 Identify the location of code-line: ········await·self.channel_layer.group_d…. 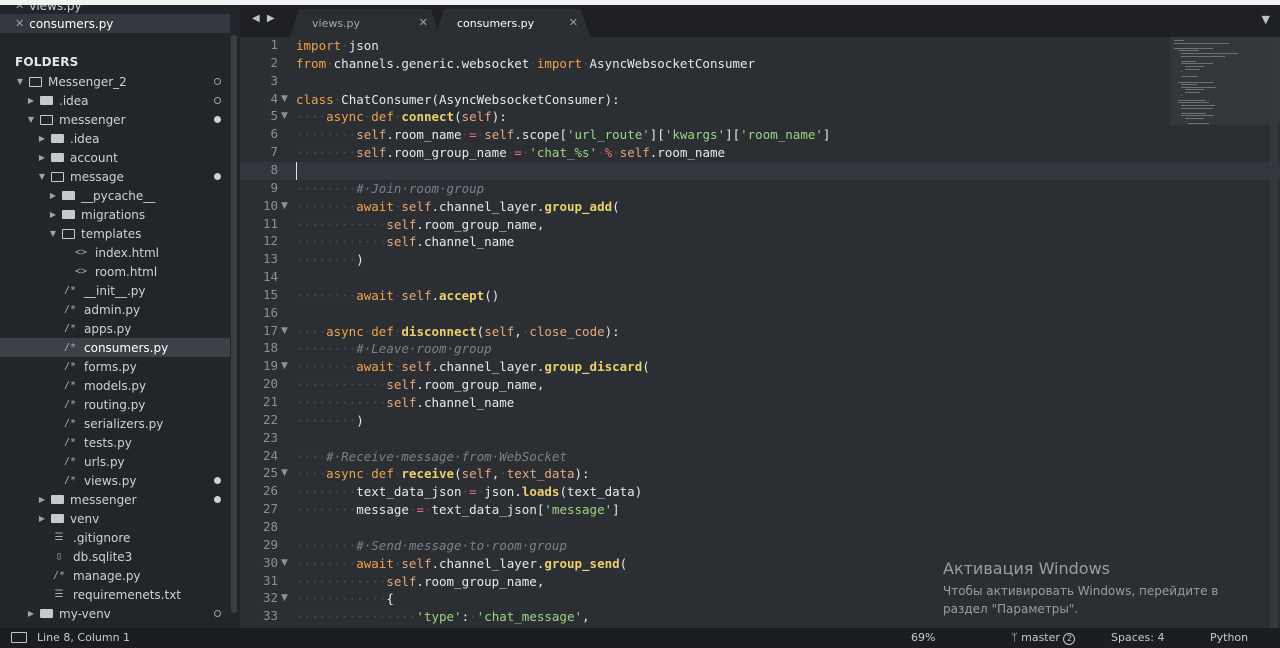
(473, 367).